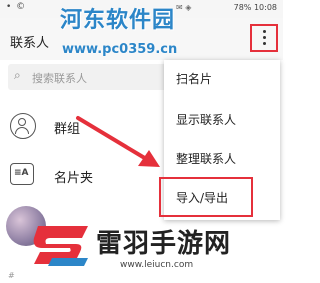 This screenshot has height=283, width=320. I want to click on import-export-highlight, so click(206, 197).